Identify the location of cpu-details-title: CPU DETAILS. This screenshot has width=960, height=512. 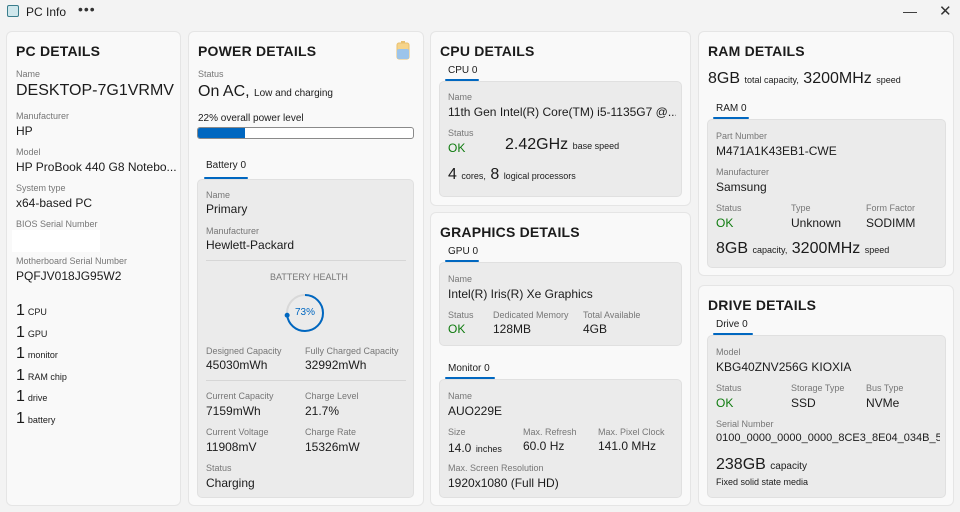
(487, 51).